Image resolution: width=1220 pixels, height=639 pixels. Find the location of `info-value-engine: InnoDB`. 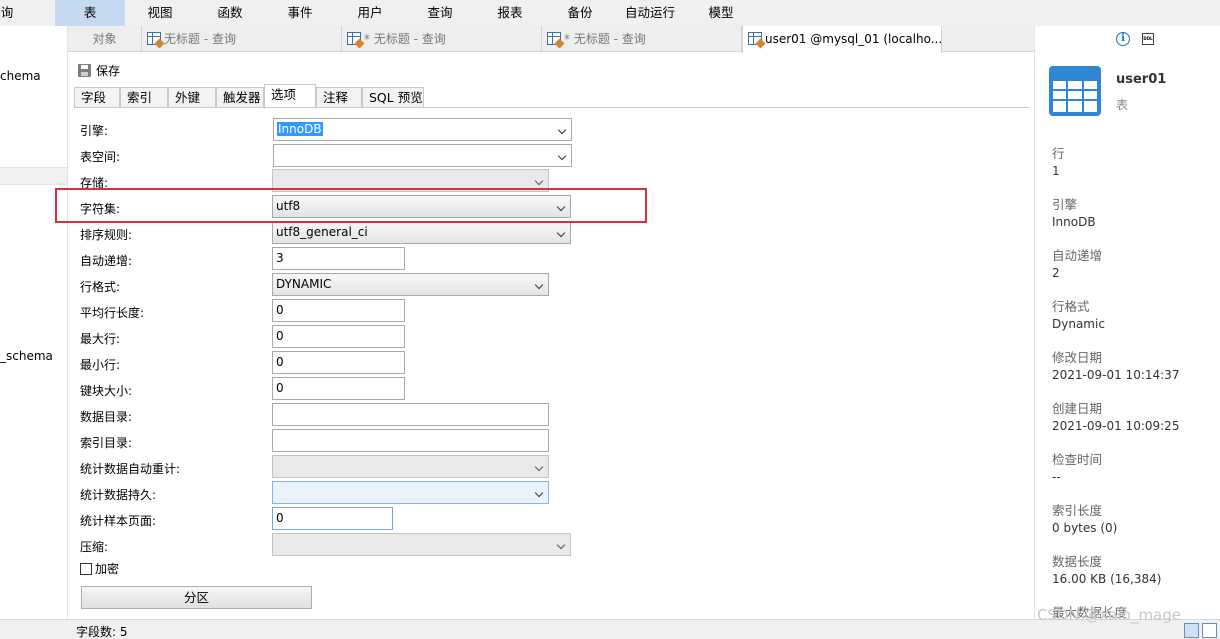

info-value-engine: InnoDB is located at coordinates (1074, 222).